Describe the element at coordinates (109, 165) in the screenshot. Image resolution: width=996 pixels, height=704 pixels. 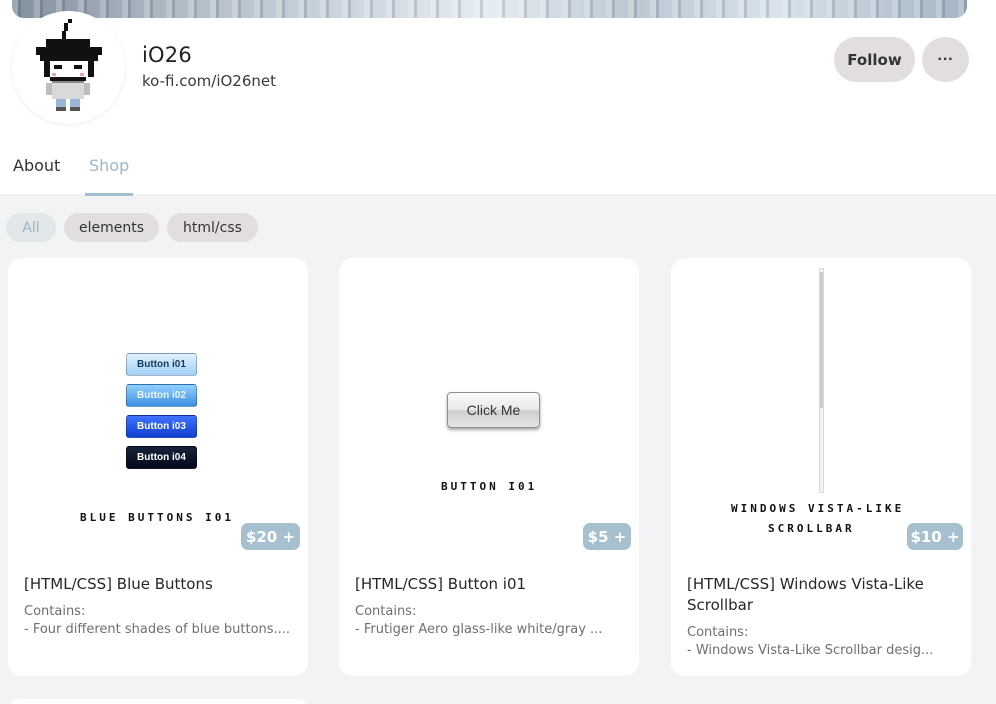
I see `tab-shop: Shop` at that location.